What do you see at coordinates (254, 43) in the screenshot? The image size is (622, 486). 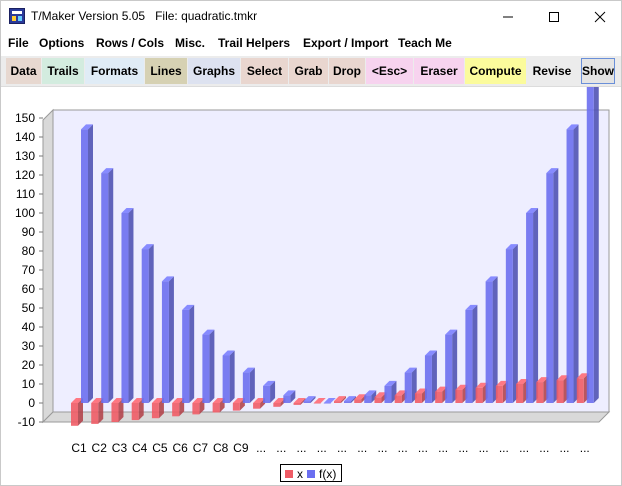 I see `menu-trail-helpers: Trail Helpers` at bounding box center [254, 43].